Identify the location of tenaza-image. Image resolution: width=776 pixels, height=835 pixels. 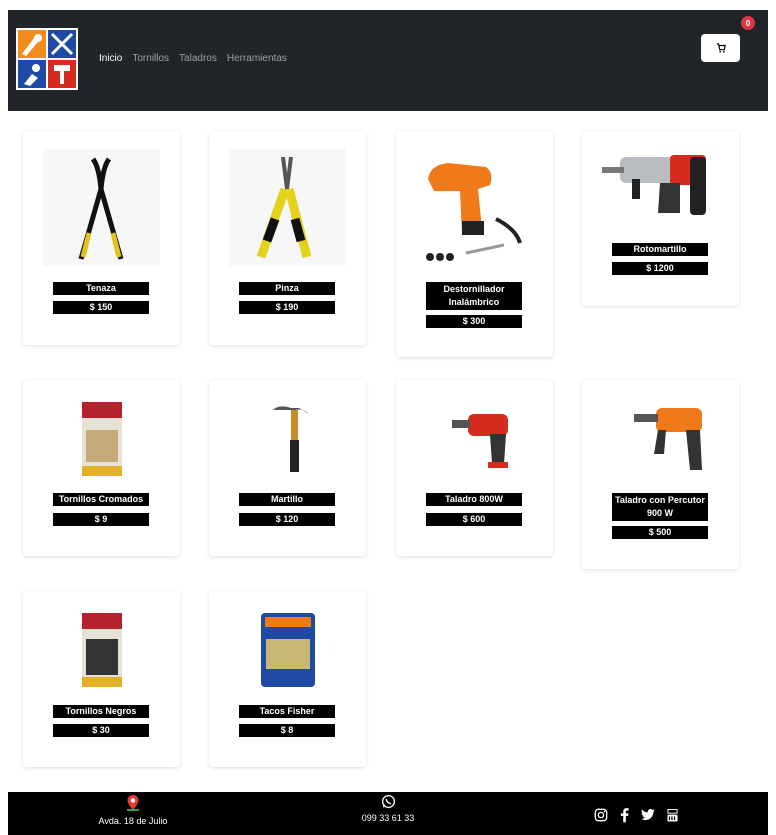
(101, 207).